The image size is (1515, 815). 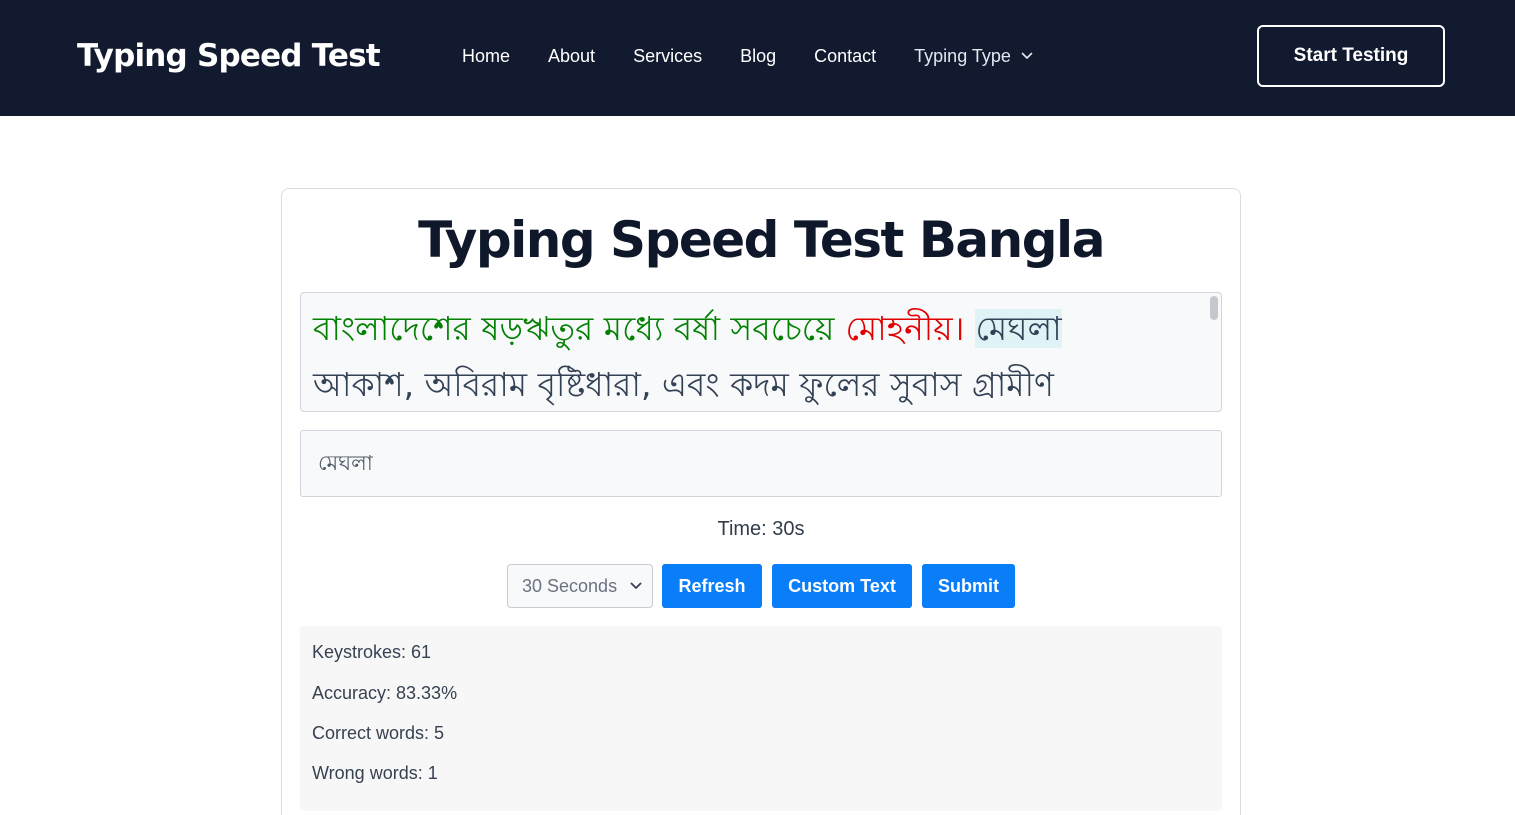 I want to click on nav-item-about: About, so click(x=571, y=56).